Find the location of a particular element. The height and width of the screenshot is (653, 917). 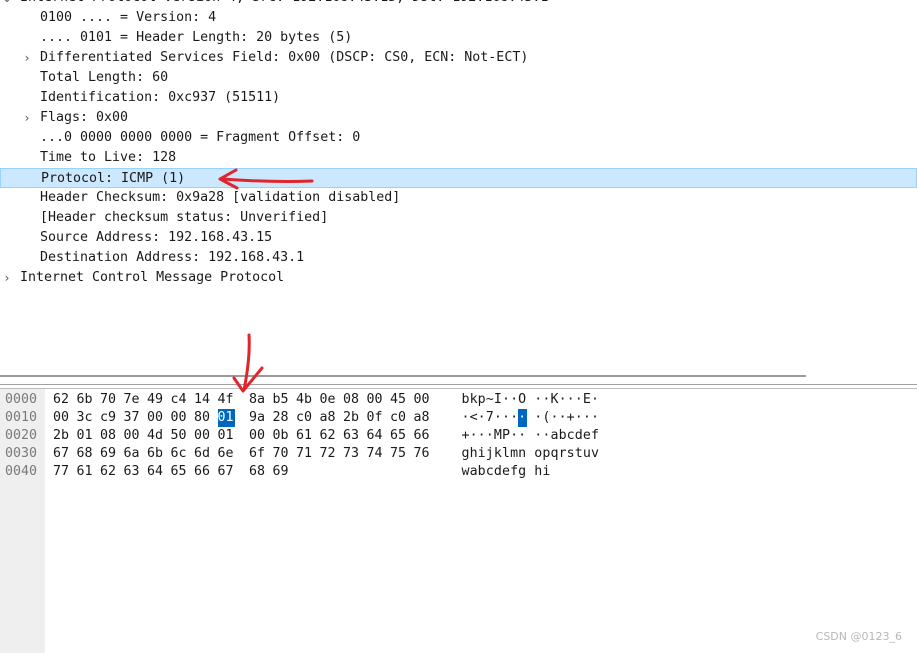

ascii-char: O is located at coordinates (522, 400).